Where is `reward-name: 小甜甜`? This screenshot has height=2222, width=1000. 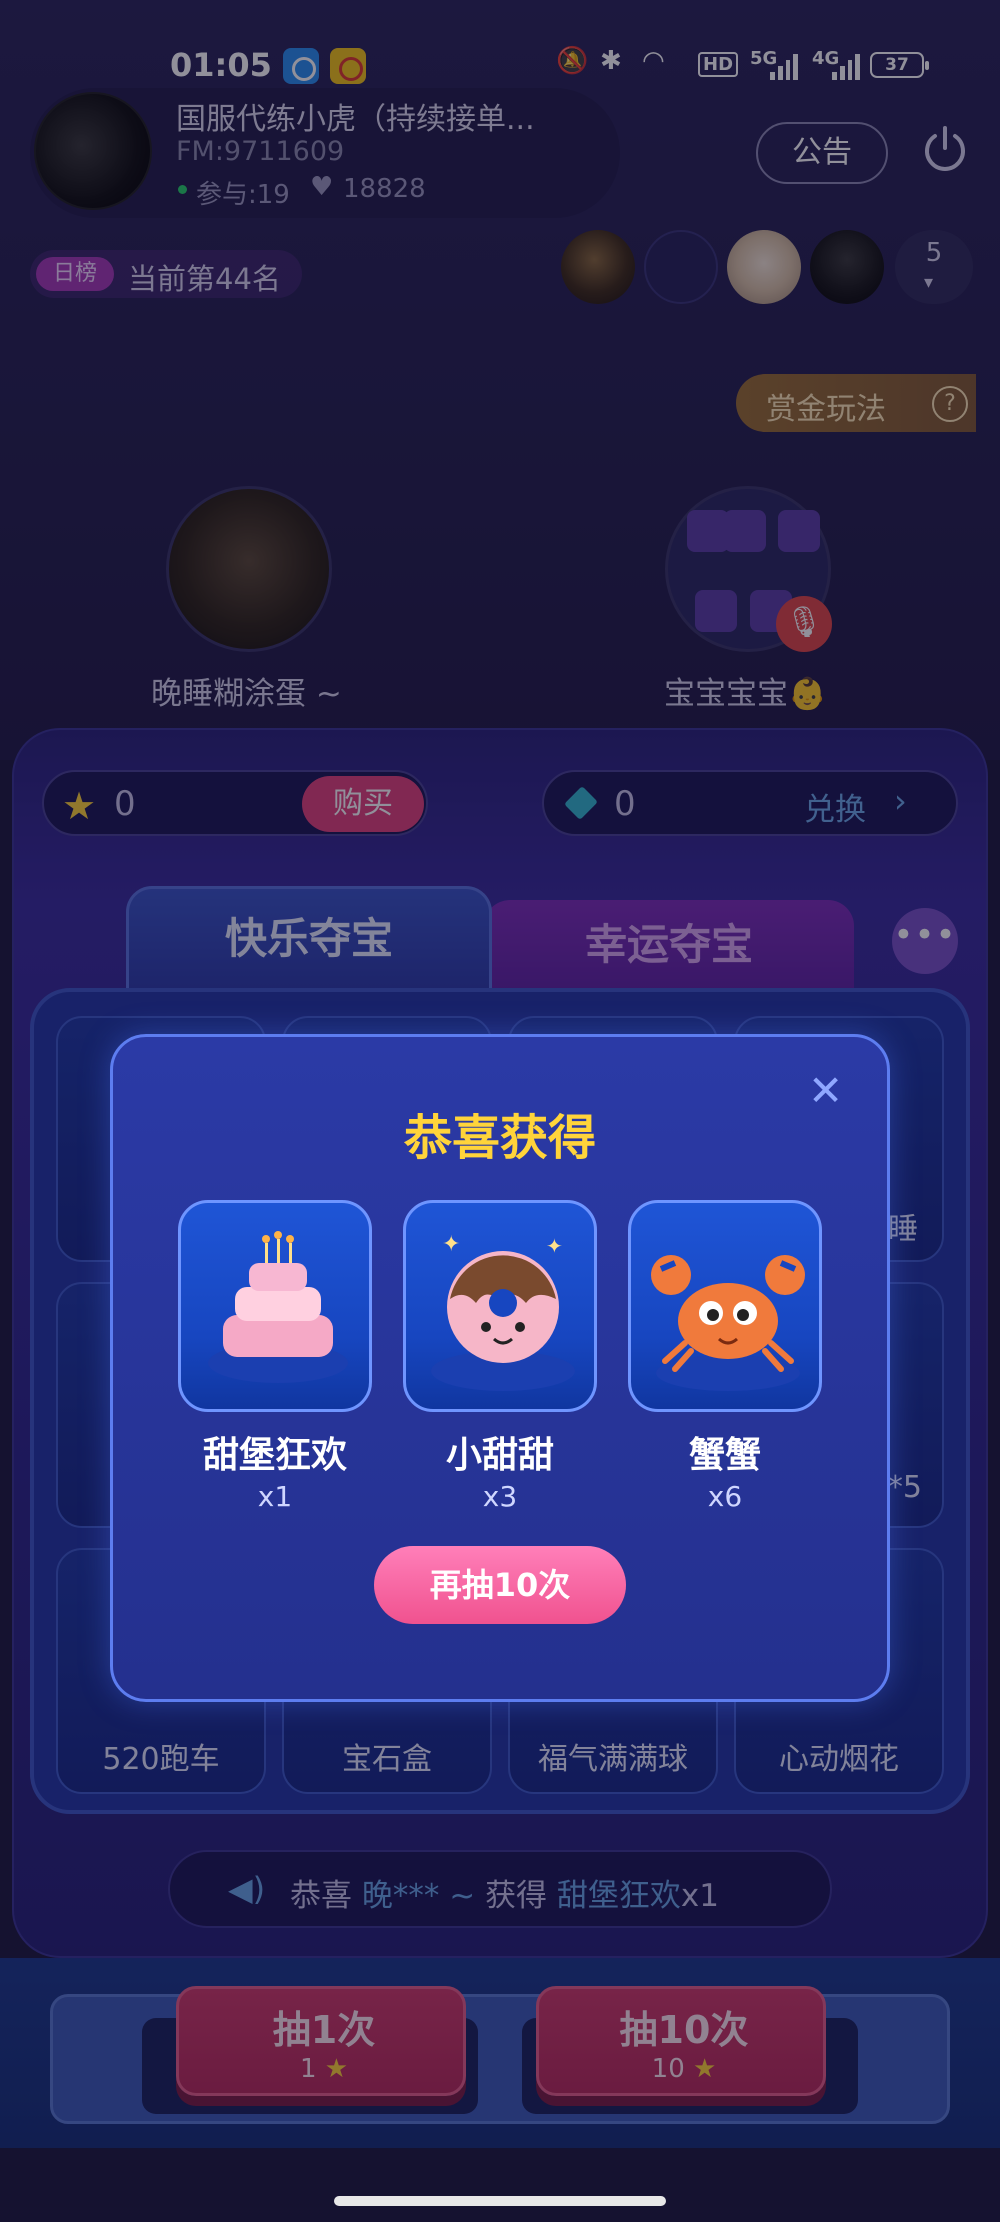 reward-name: 小甜甜 is located at coordinates (499, 1455).